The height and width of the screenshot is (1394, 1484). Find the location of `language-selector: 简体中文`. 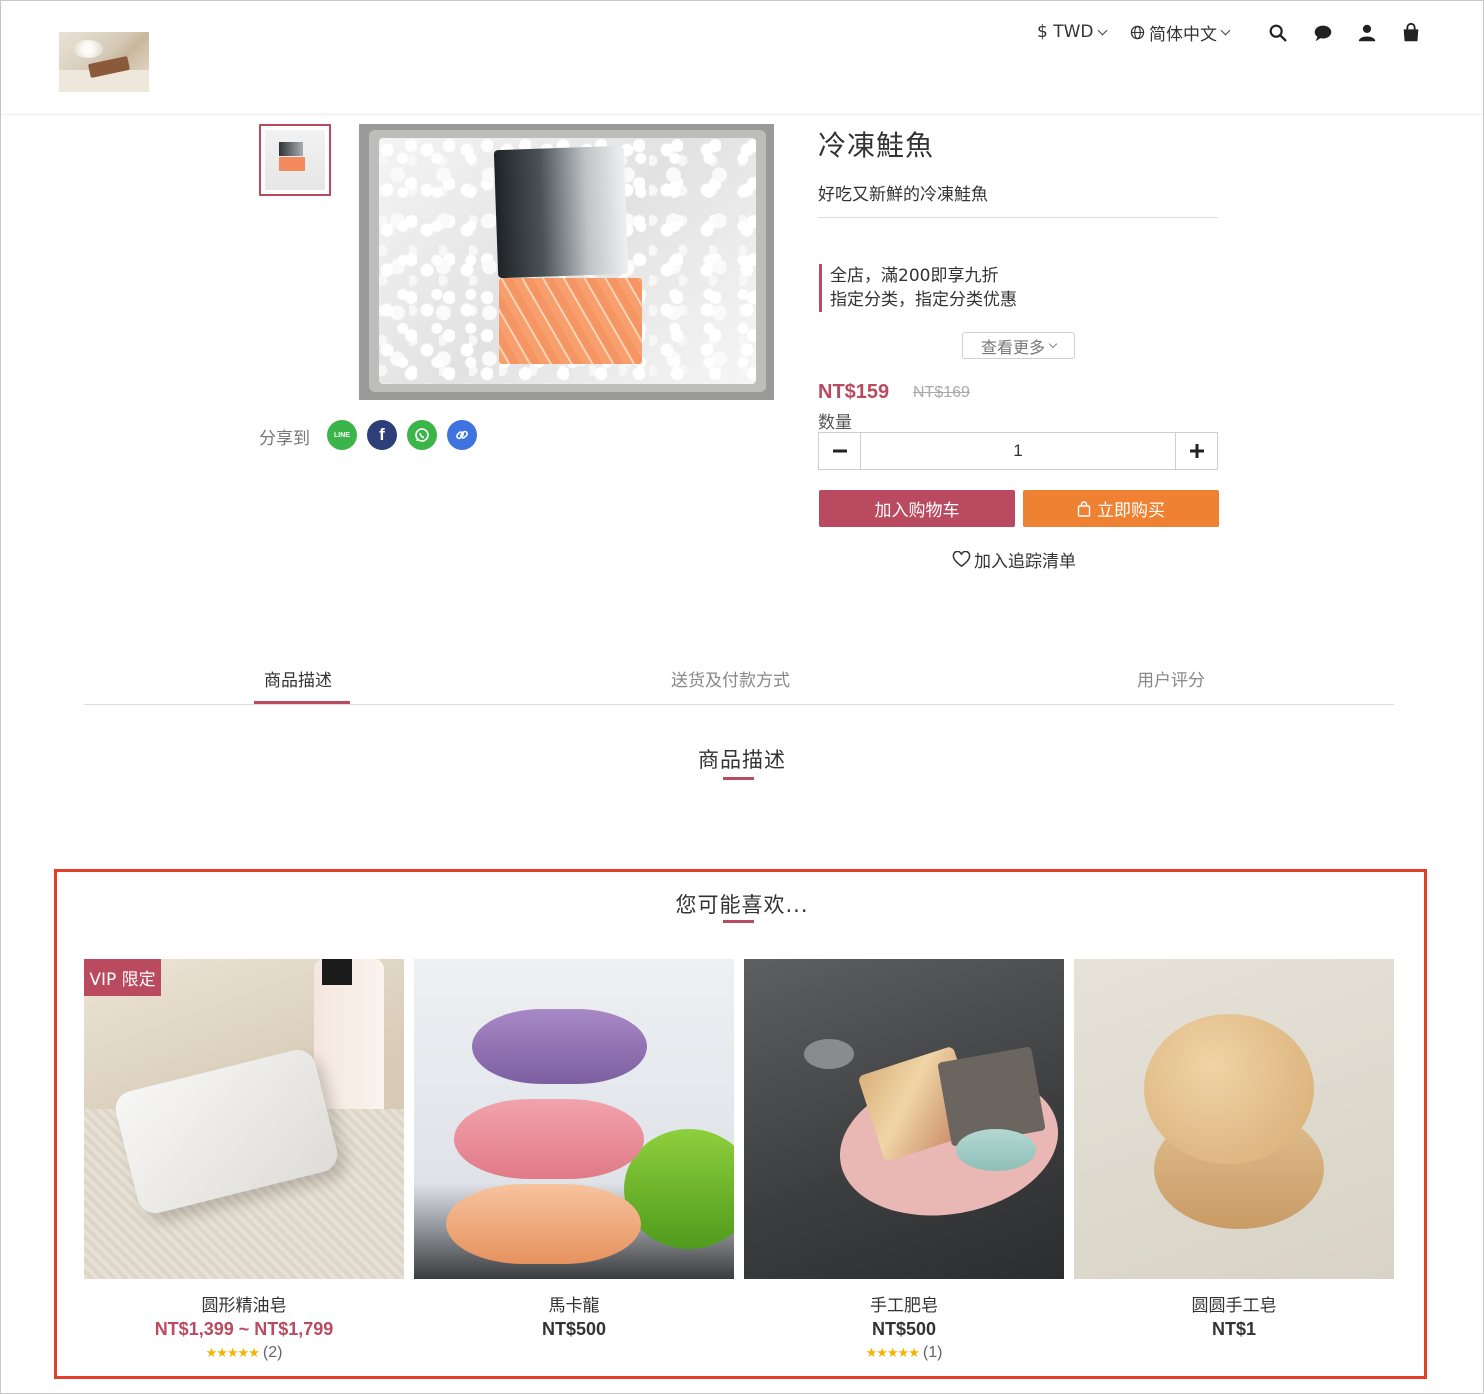

language-selector: 简体中文 is located at coordinates (1180, 32).